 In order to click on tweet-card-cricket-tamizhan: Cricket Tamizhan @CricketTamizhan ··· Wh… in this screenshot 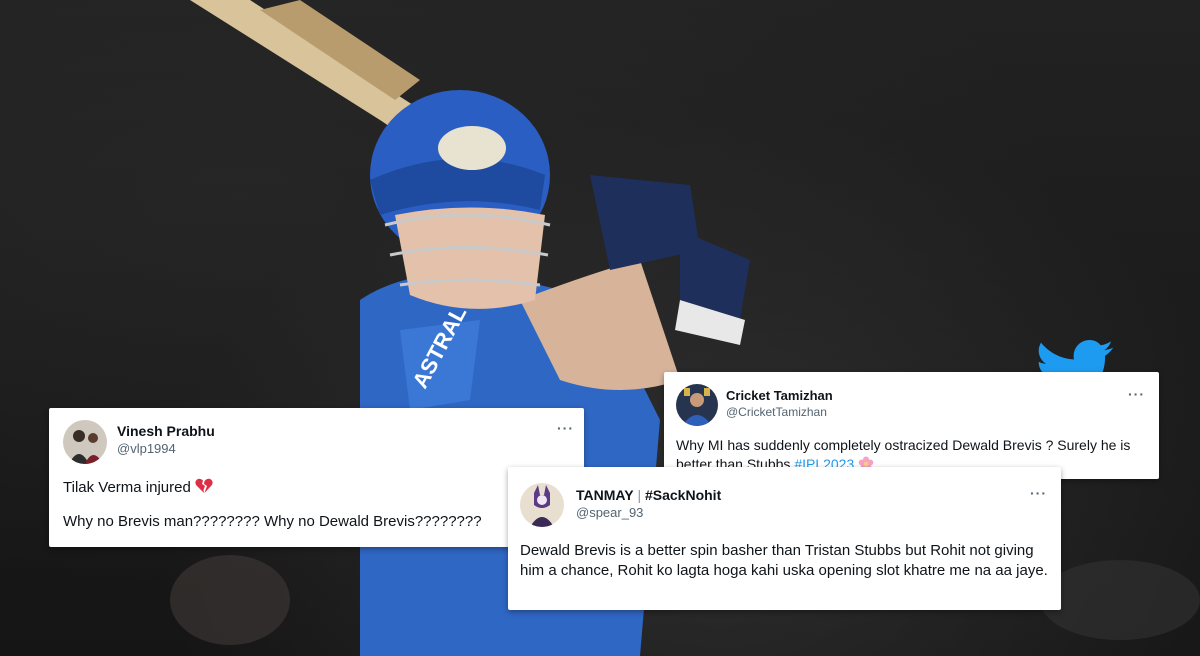, I will do `click(911, 425)`.